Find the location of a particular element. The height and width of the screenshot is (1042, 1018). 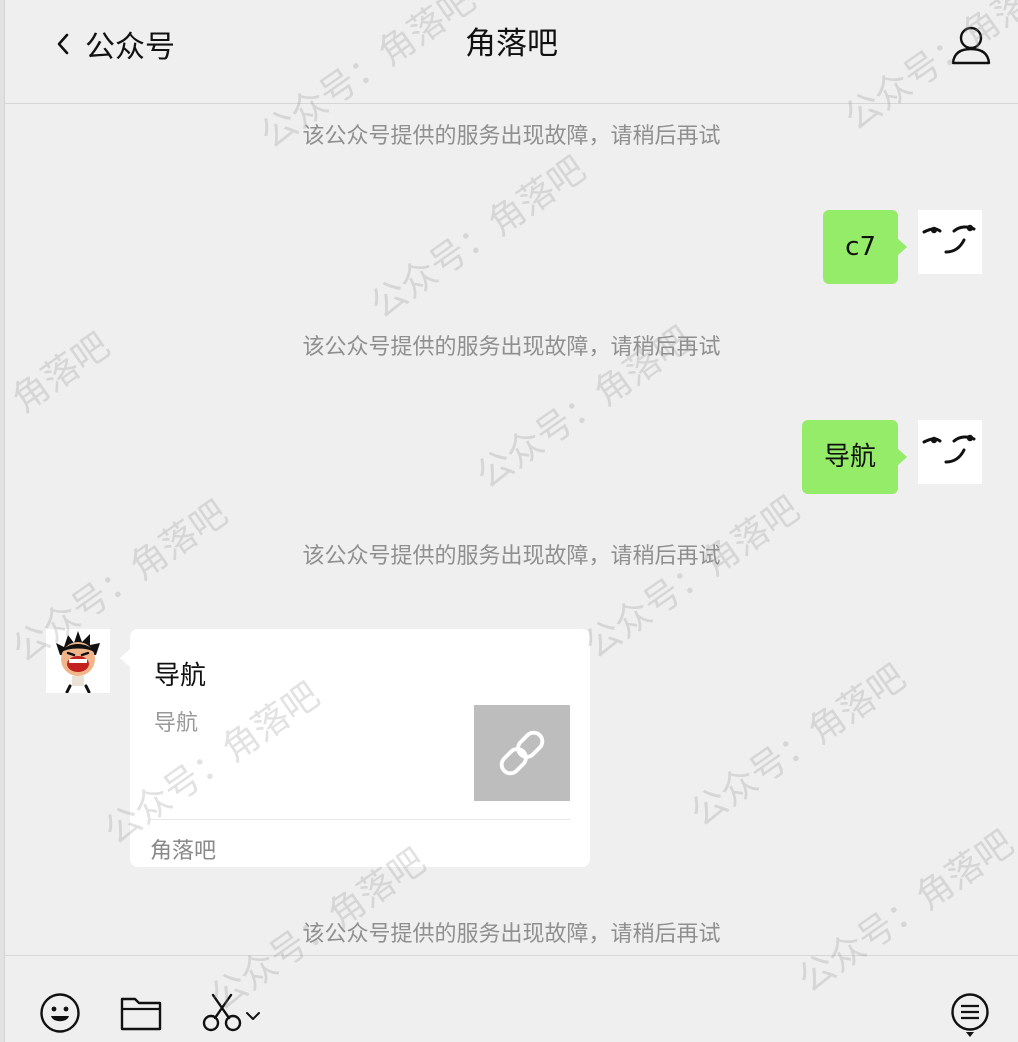

card-thumbnail is located at coordinates (522, 753).